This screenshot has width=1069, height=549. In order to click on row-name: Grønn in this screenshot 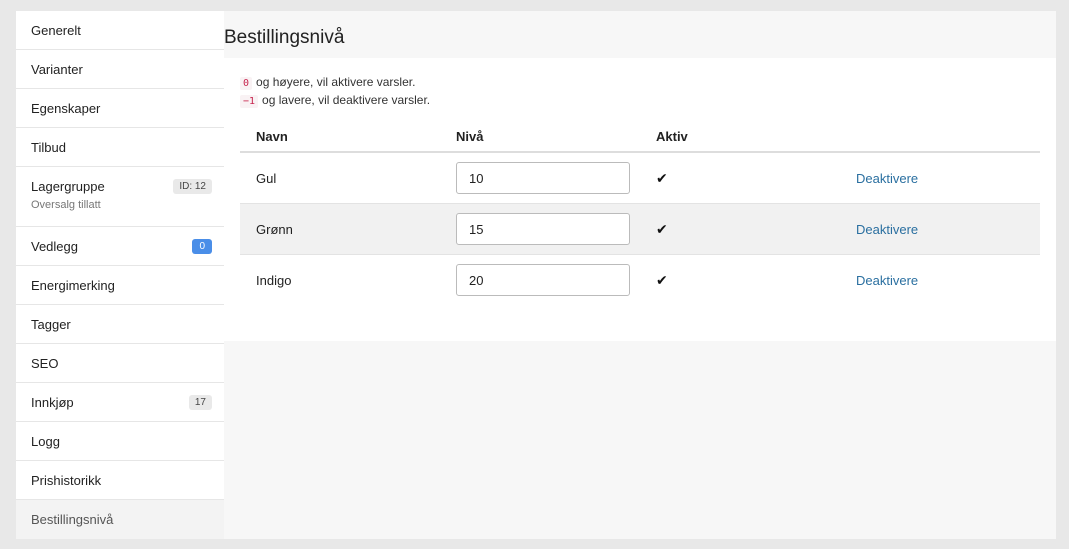, I will do `click(340, 229)`.